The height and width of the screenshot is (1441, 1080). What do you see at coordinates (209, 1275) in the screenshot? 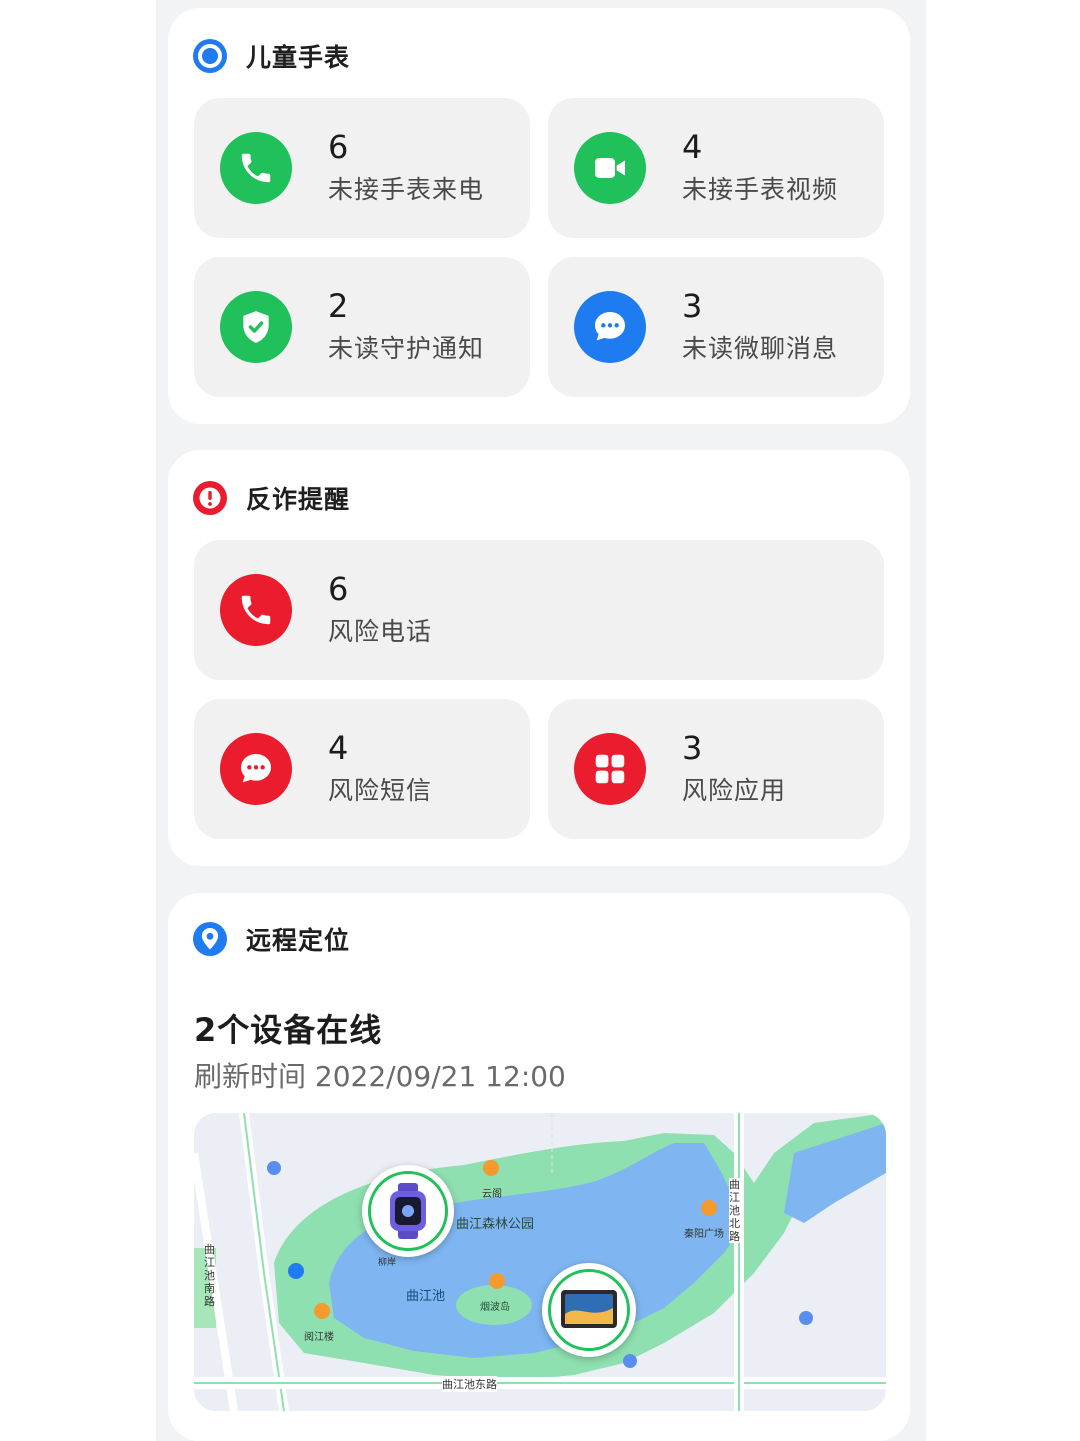
I see `map-label-road-west: 曲江池南路` at bounding box center [209, 1275].